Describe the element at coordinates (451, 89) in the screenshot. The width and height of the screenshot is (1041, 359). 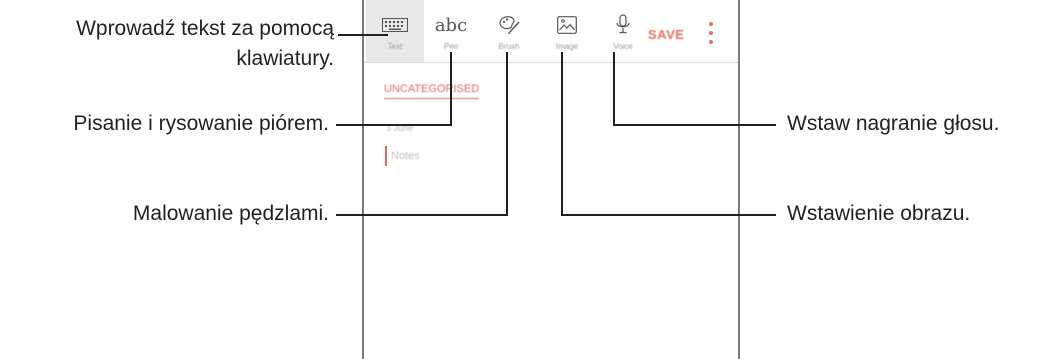
I see `leader-line-pen-v` at that location.